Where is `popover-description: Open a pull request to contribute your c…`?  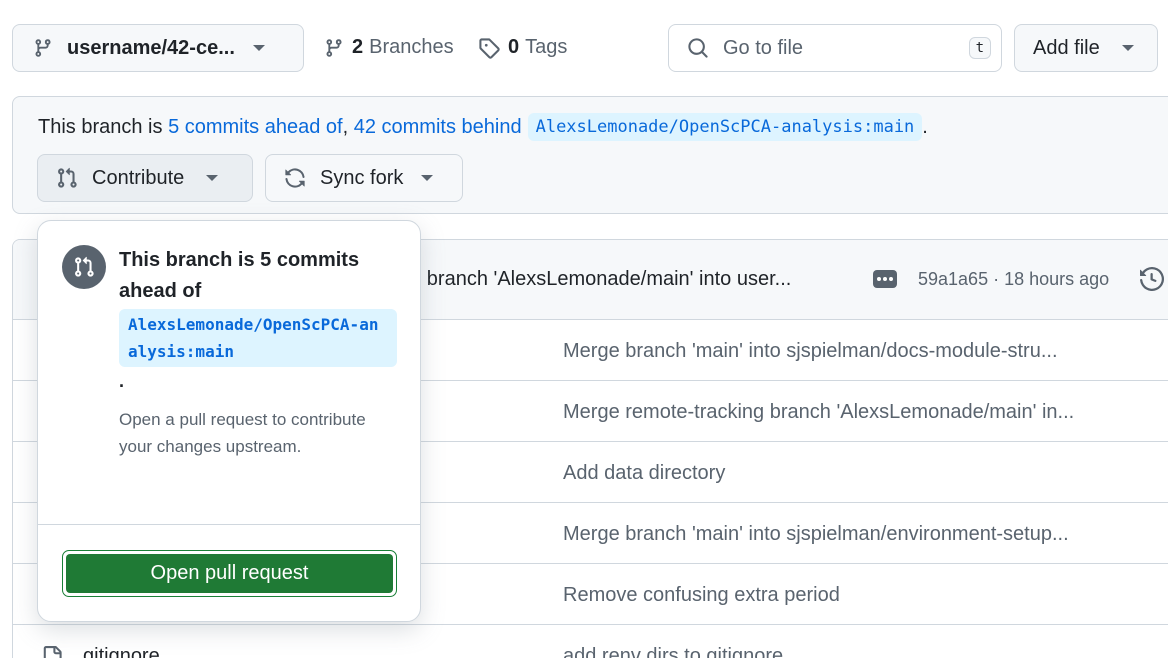 popover-description: Open a pull request to contribute your c… is located at coordinates (242, 433).